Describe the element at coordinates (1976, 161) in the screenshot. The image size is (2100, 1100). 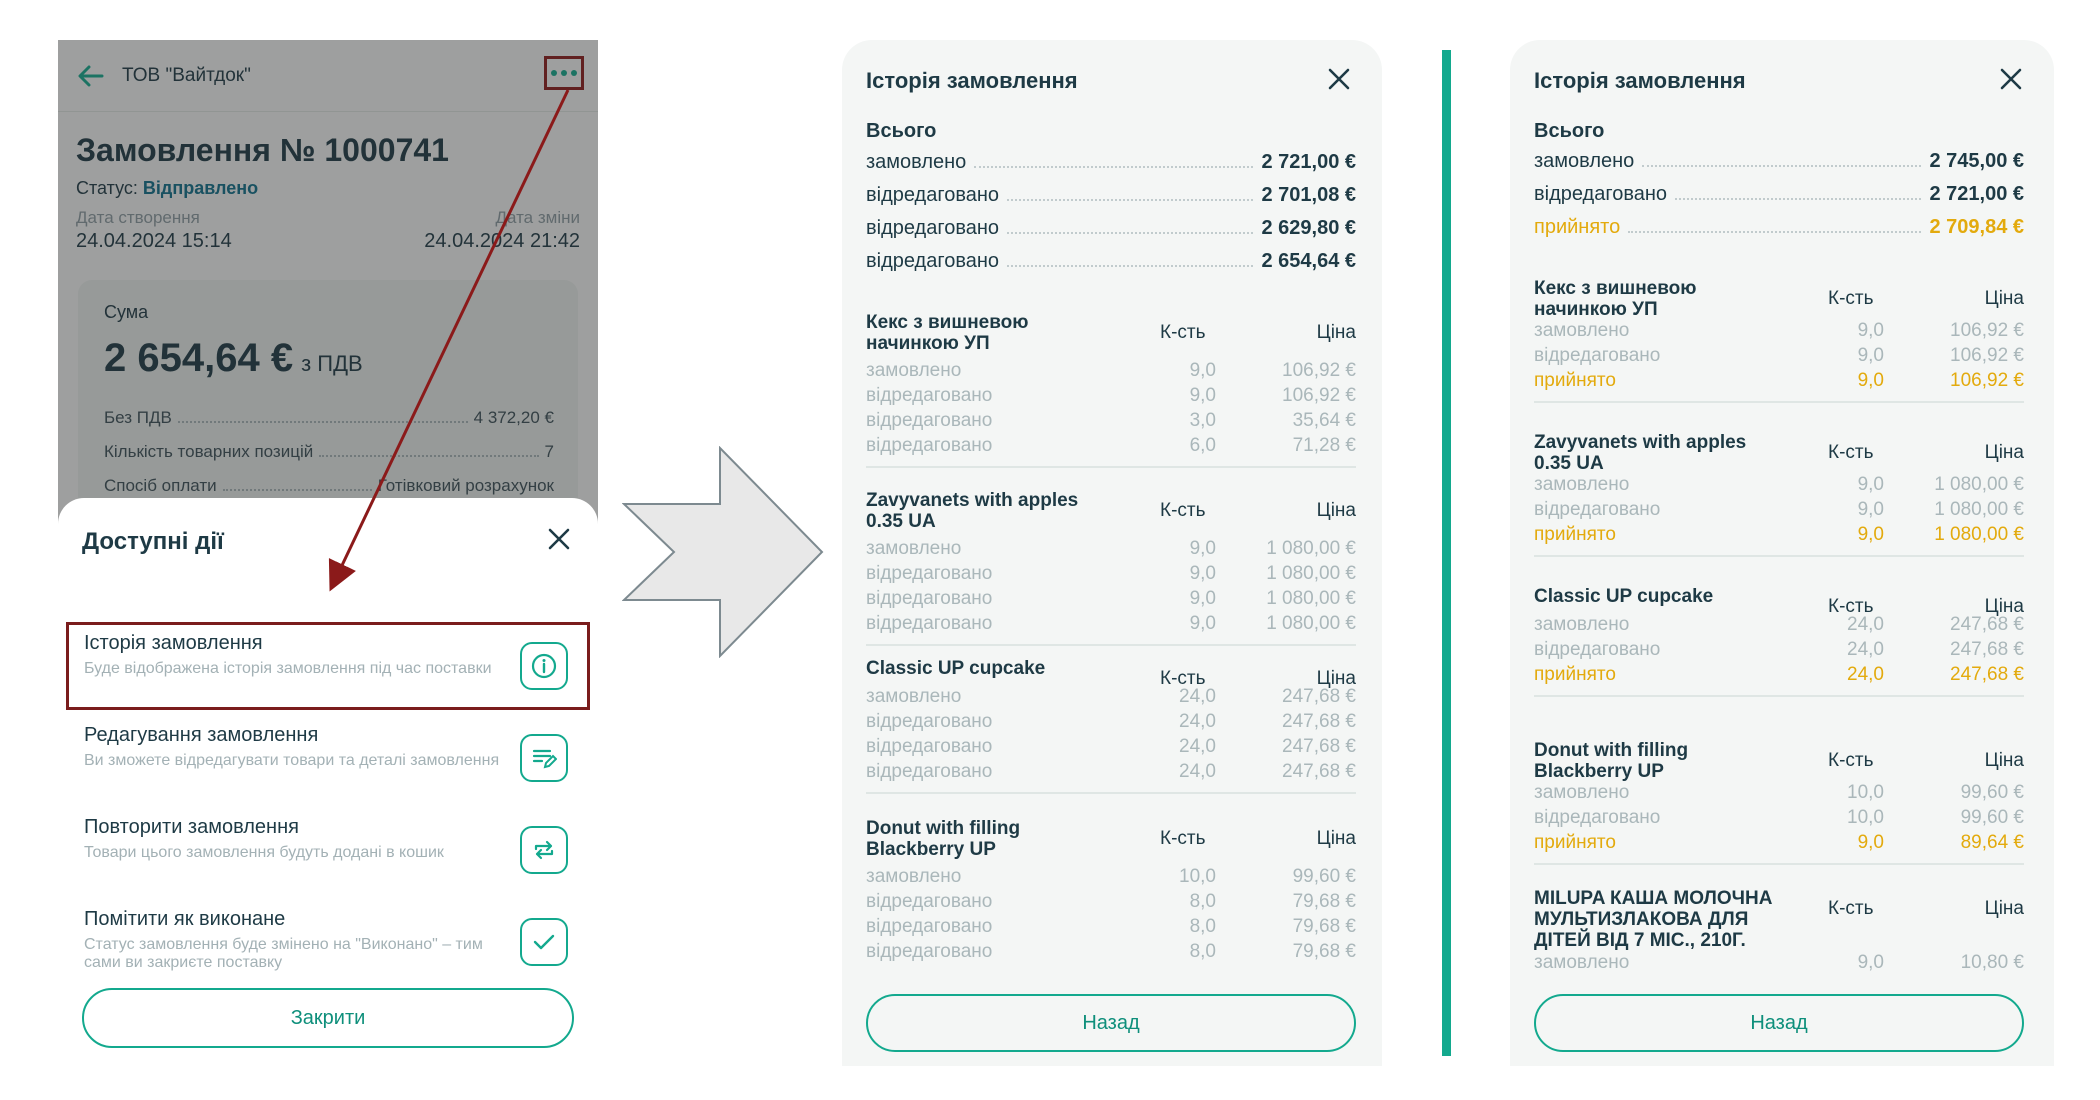
I see `total-row-value: 2 745,00 €` at that location.